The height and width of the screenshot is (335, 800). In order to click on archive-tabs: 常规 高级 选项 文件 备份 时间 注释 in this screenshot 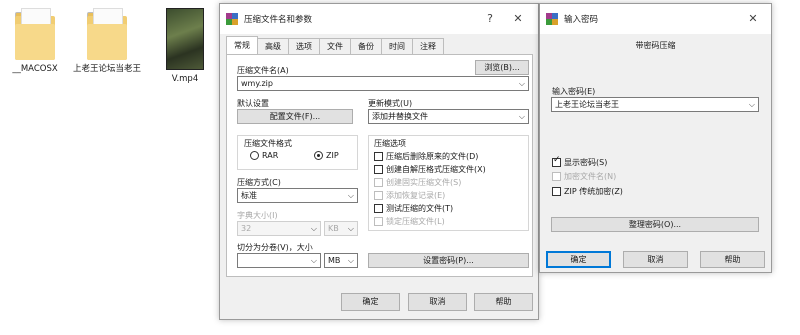, I will do `click(335, 45)`.